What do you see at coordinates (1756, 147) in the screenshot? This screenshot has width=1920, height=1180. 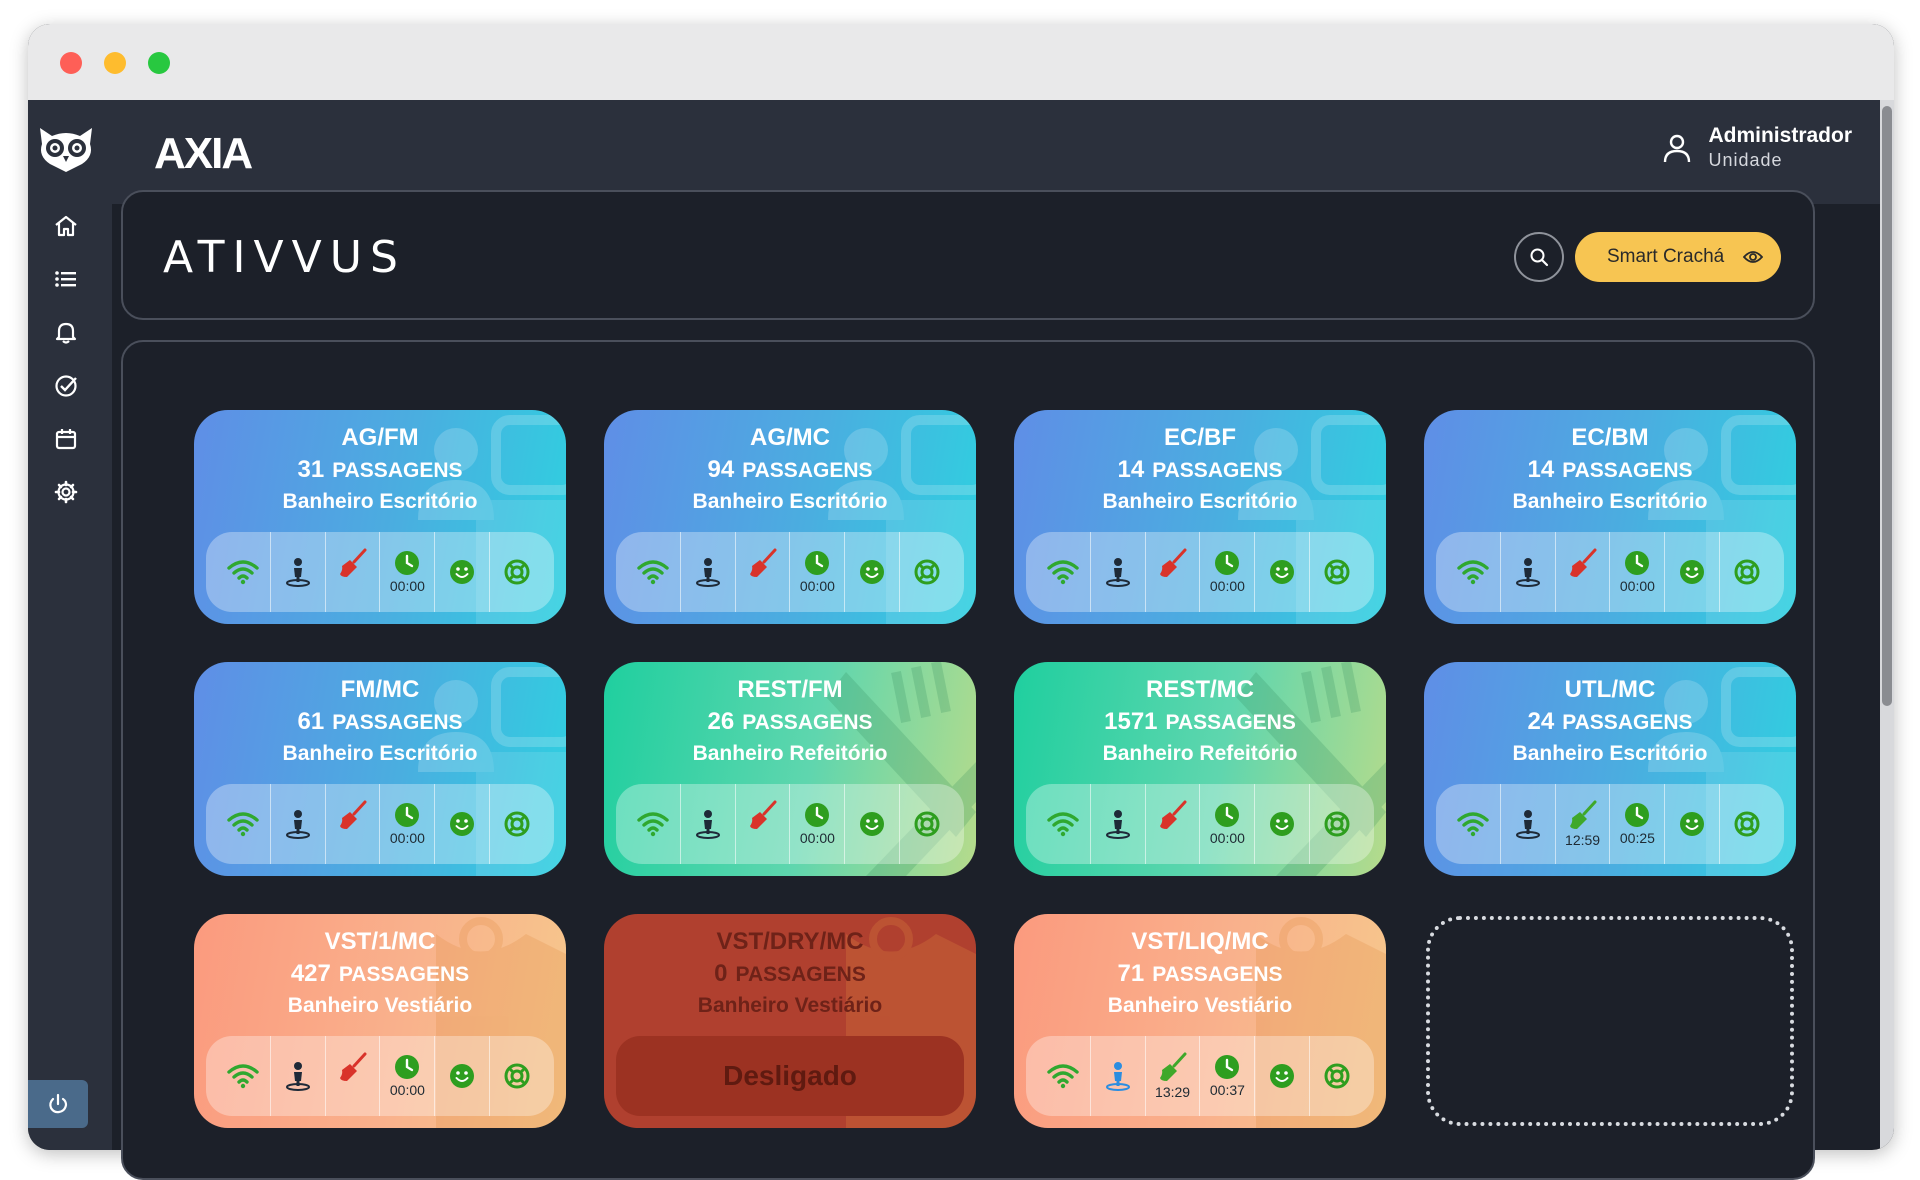 I see `user-menu: Administrador Unidade` at bounding box center [1756, 147].